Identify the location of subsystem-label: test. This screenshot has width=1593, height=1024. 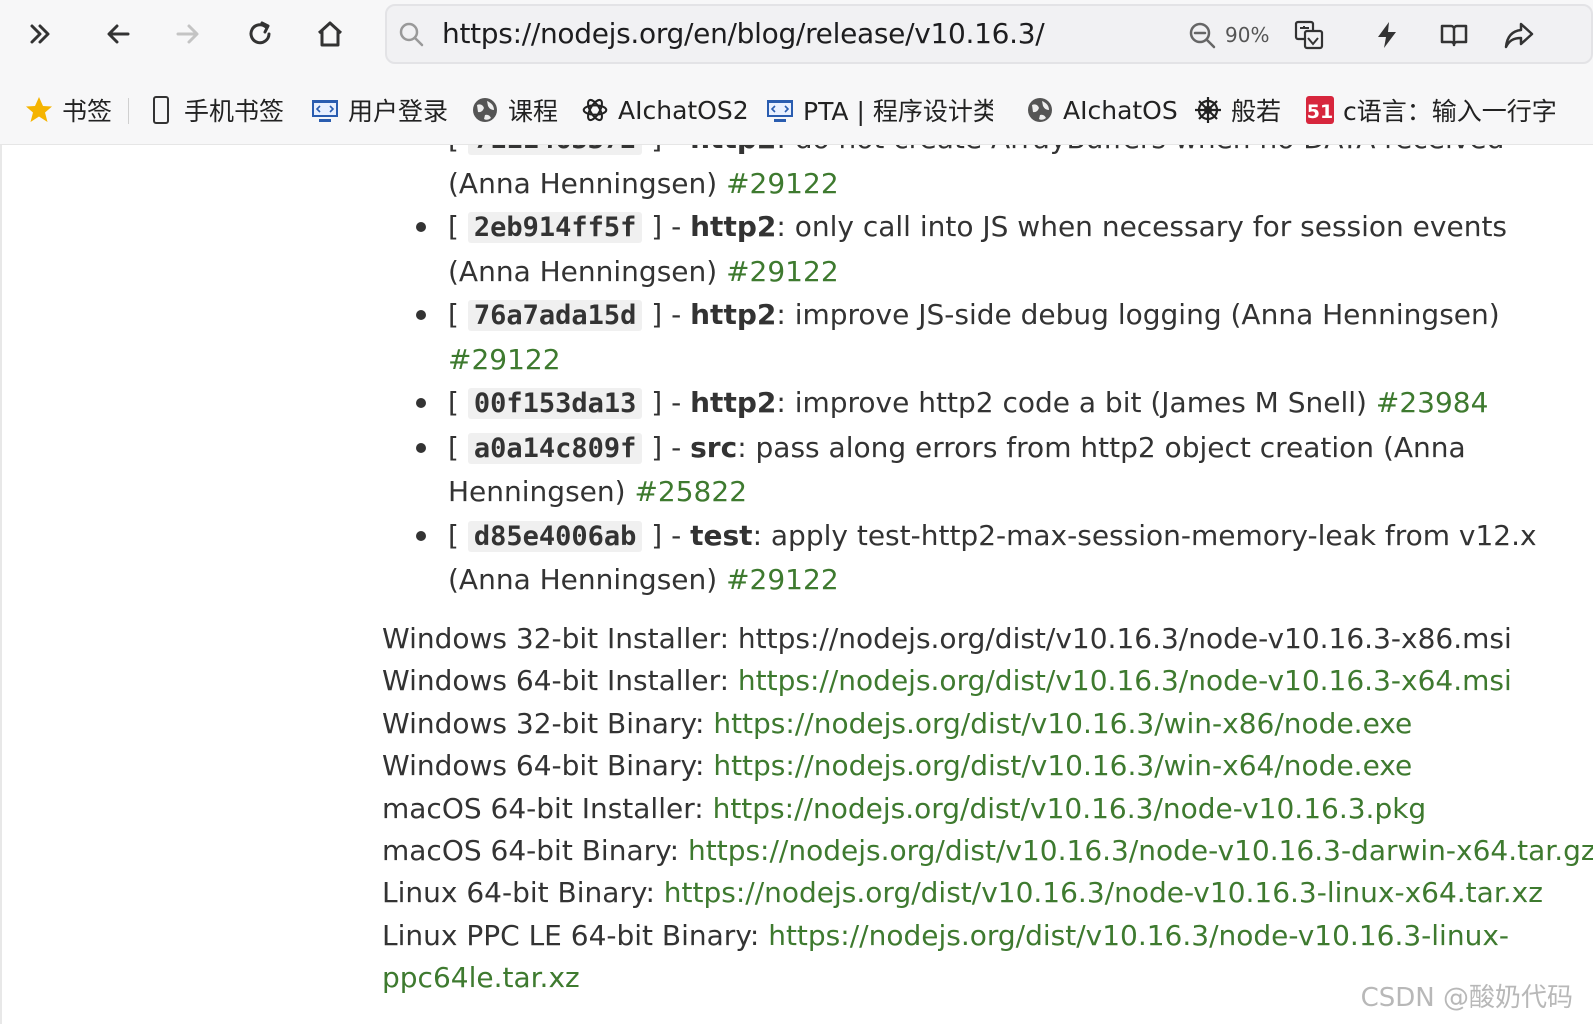
(721, 535).